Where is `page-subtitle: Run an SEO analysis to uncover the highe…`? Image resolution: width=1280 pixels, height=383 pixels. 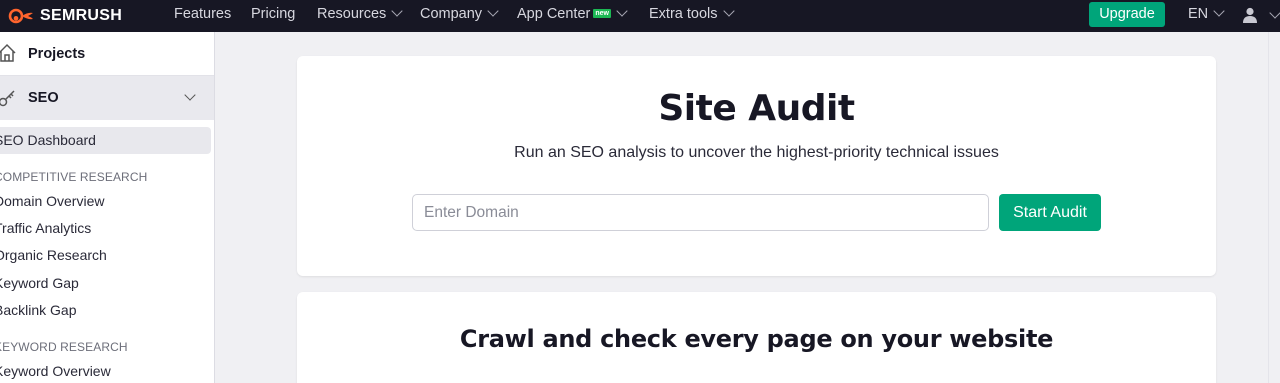 page-subtitle: Run an SEO analysis to uncover the highe… is located at coordinates (756, 152).